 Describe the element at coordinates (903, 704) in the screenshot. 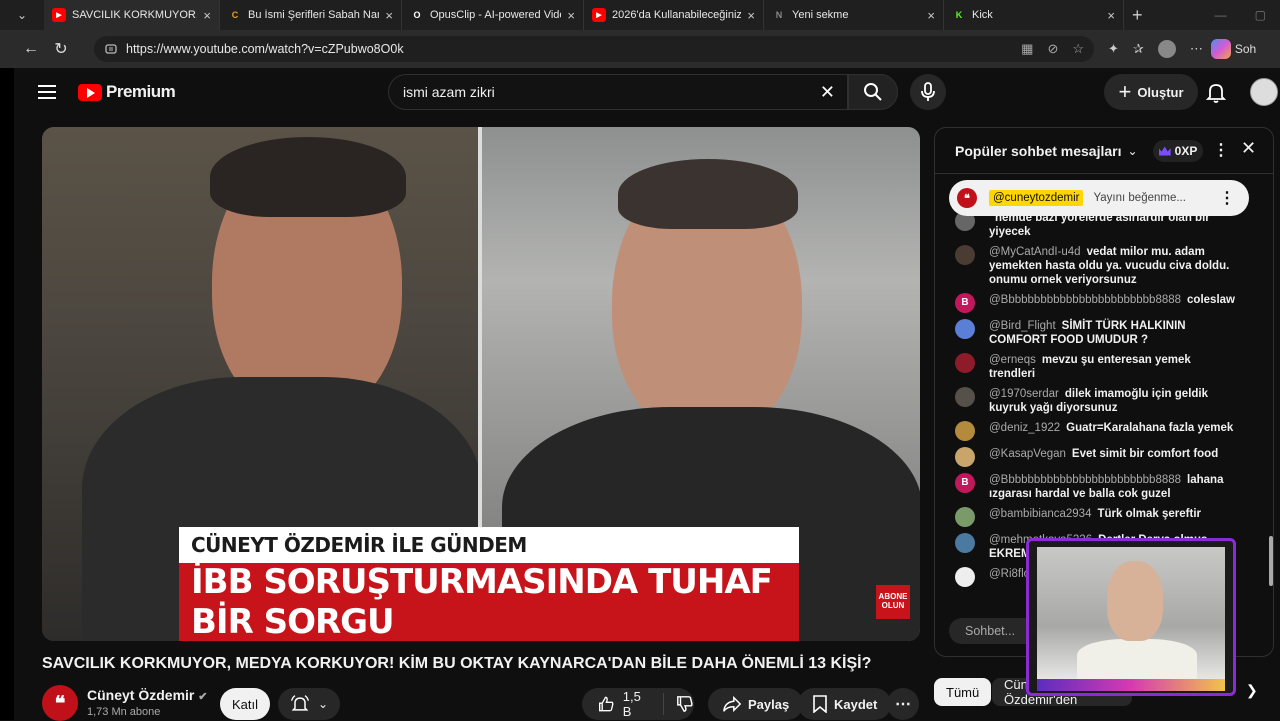

I see `more-actions-icon: ⋯` at that location.